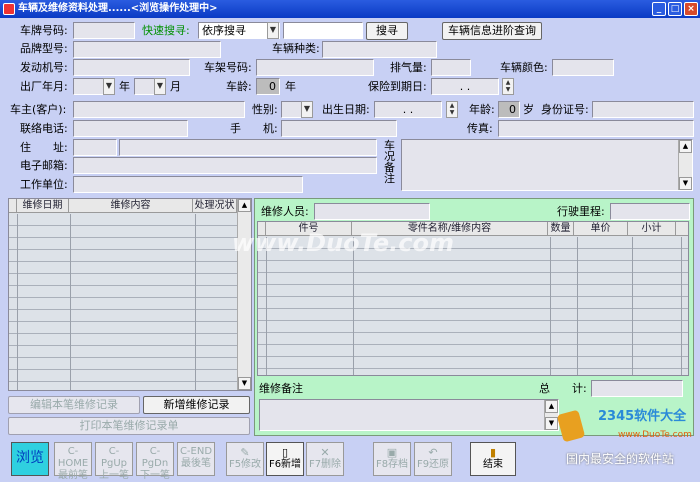  I want to click on history-col-status: 处理况状, so click(215, 205).